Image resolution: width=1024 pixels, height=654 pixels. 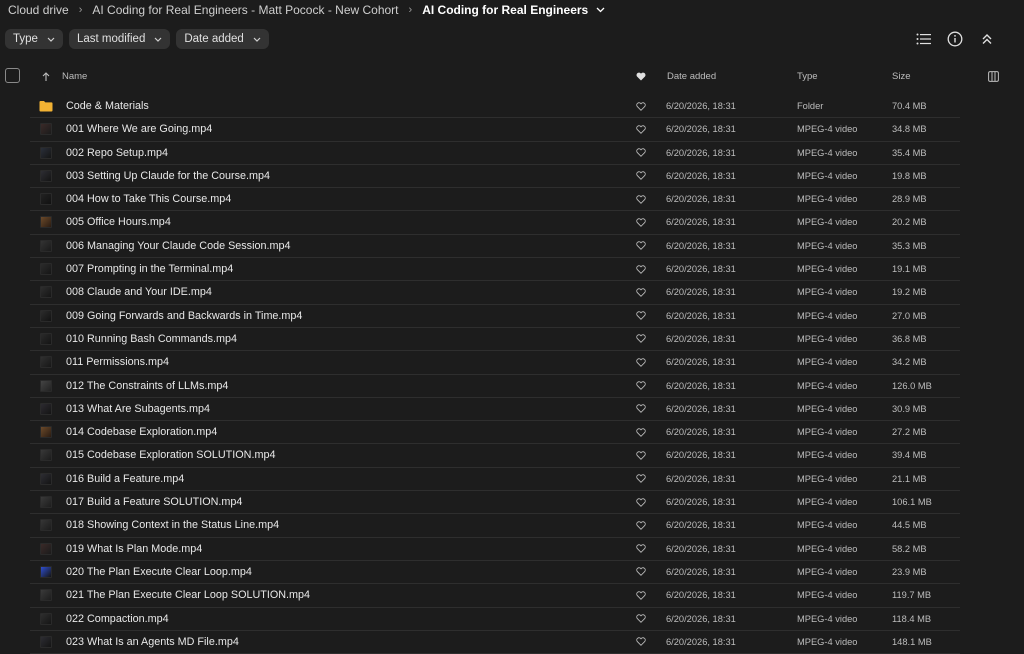 I want to click on file-name: 004 How to Take This Course.mp4, so click(x=148, y=199).